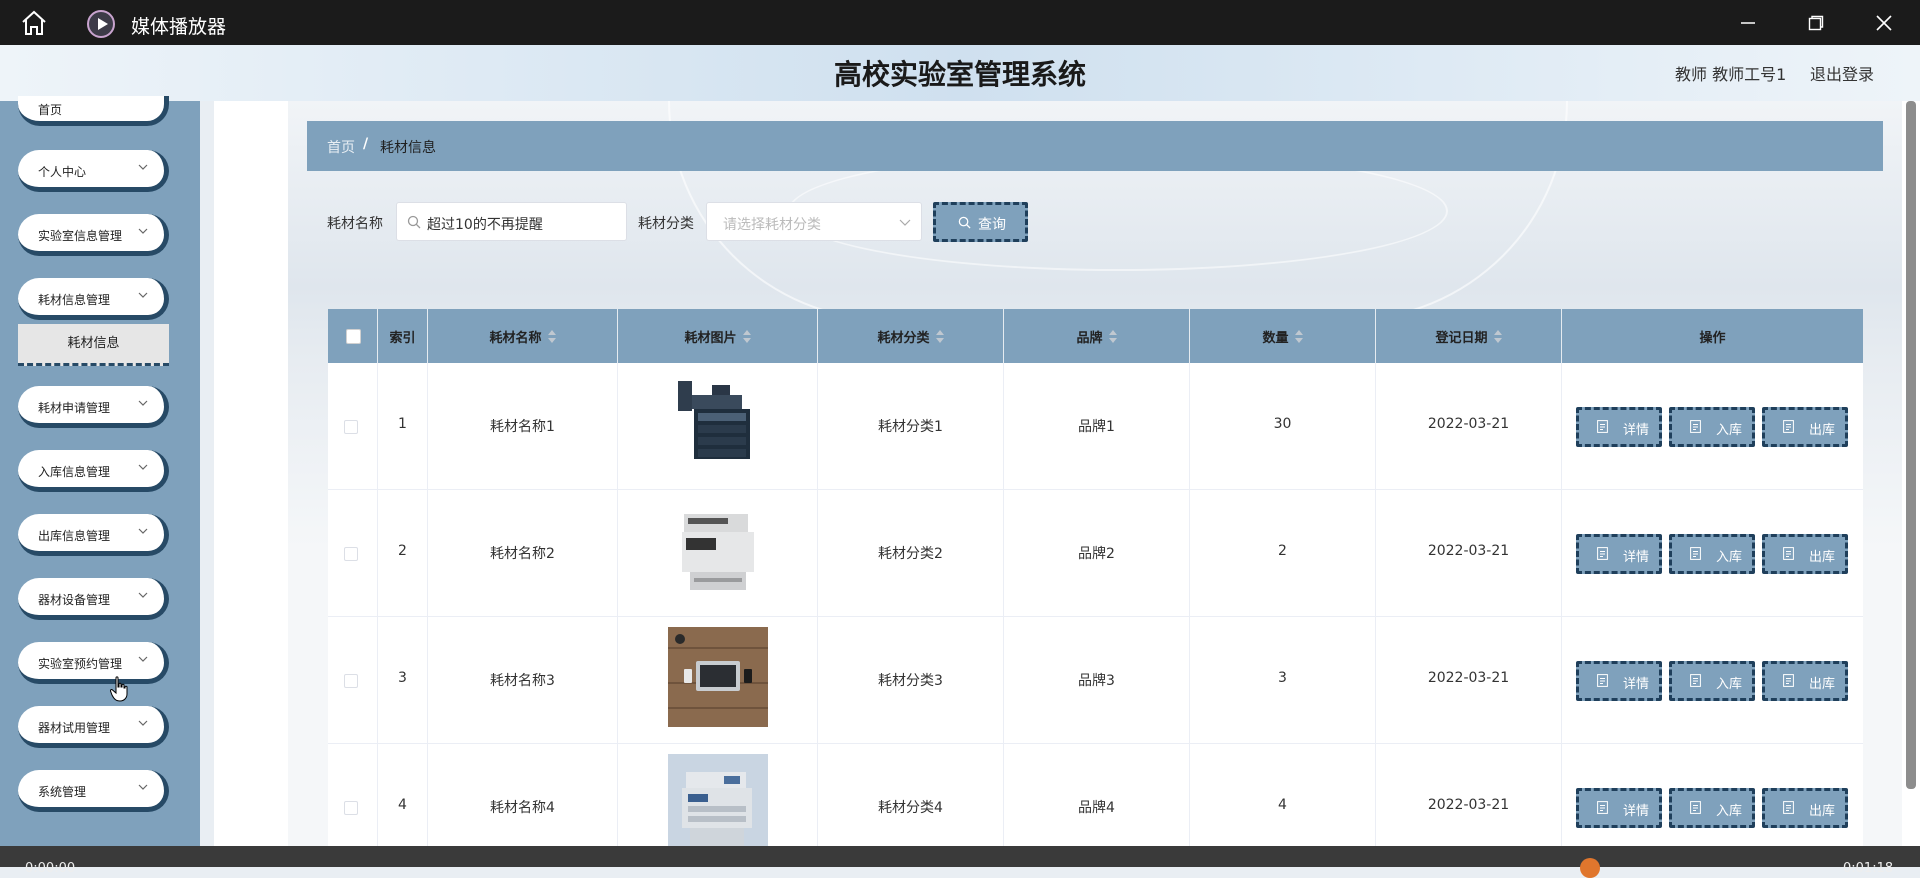 This screenshot has height=878, width=1920. I want to click on row-quantity: 30, so click(1282, 424).